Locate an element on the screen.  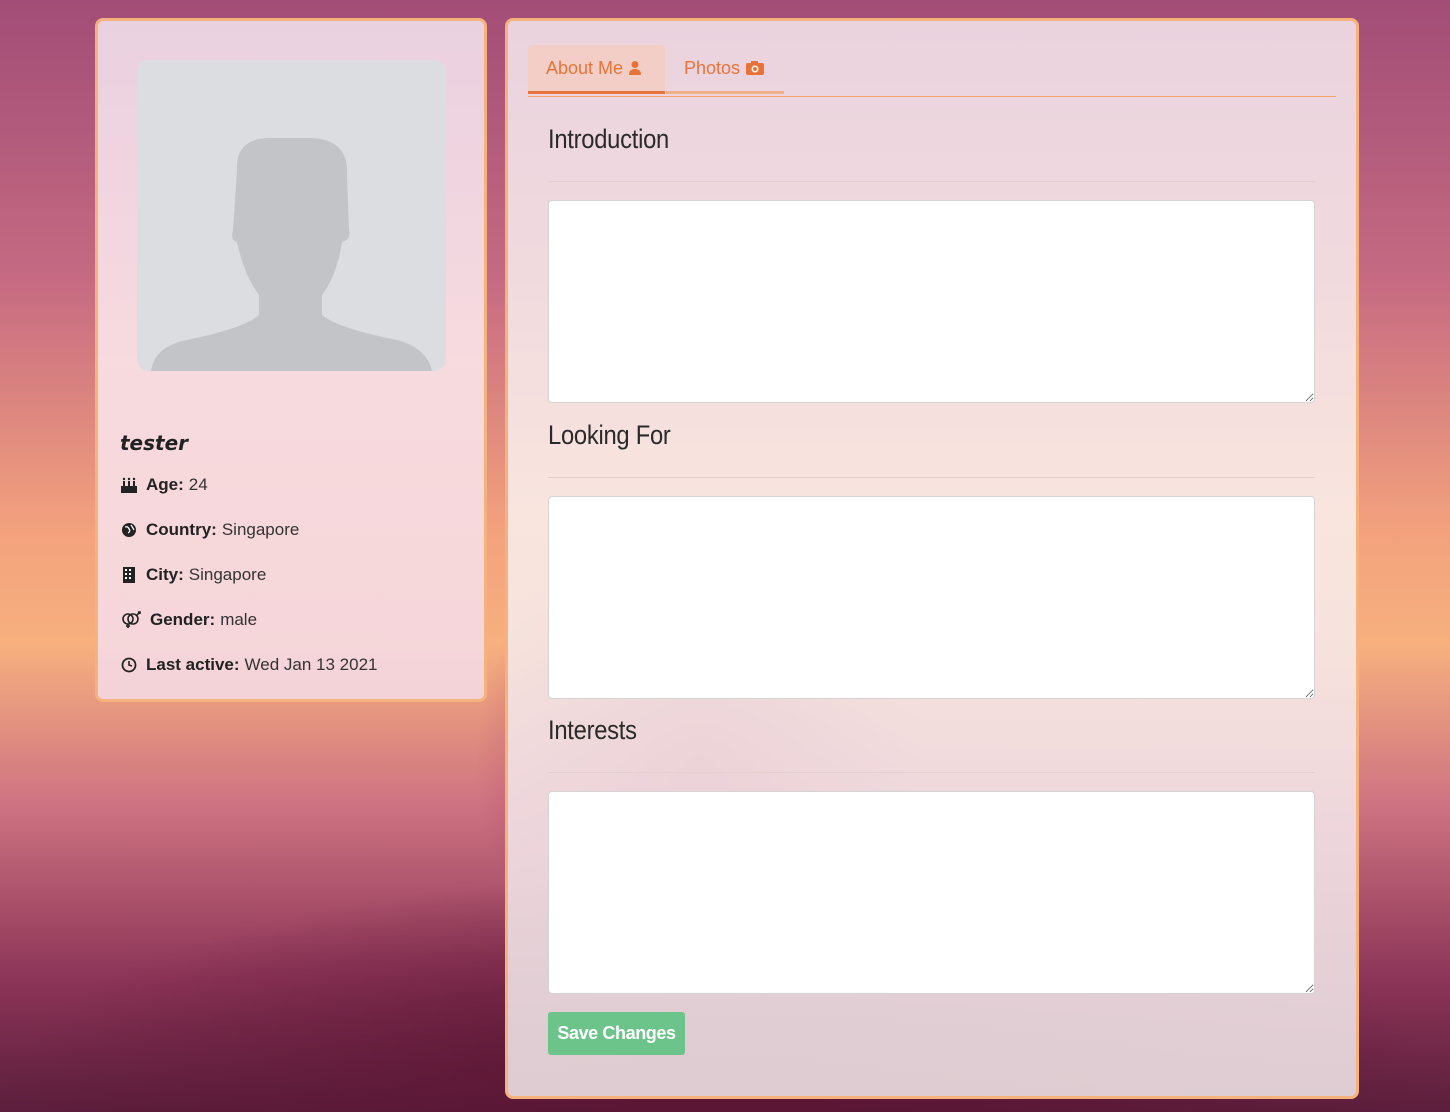
save-changes-button: Save Changes is located at coordinates (616, 1033).